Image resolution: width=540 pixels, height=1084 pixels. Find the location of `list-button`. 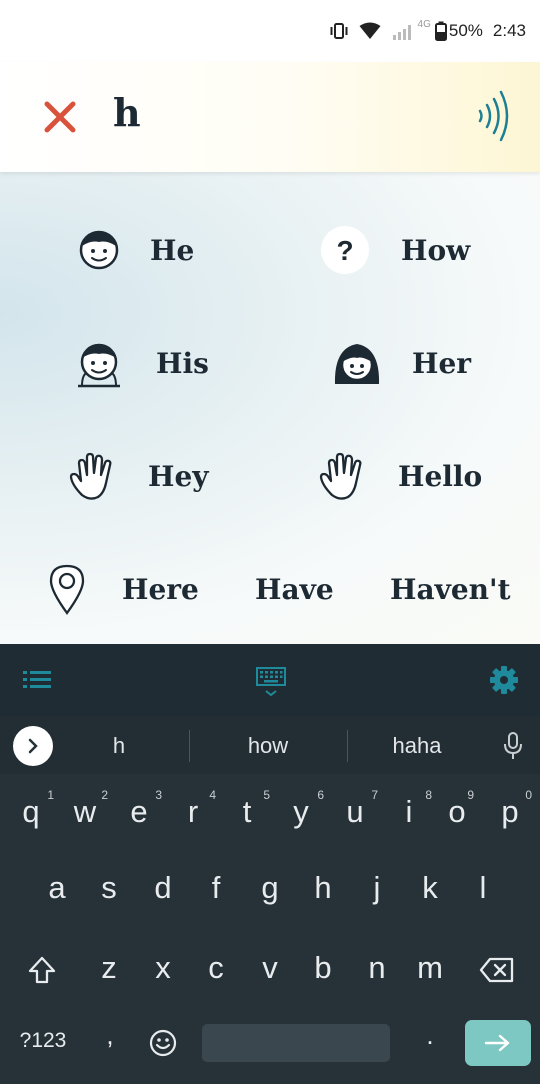

list-button is located at coordinates (37, 680).